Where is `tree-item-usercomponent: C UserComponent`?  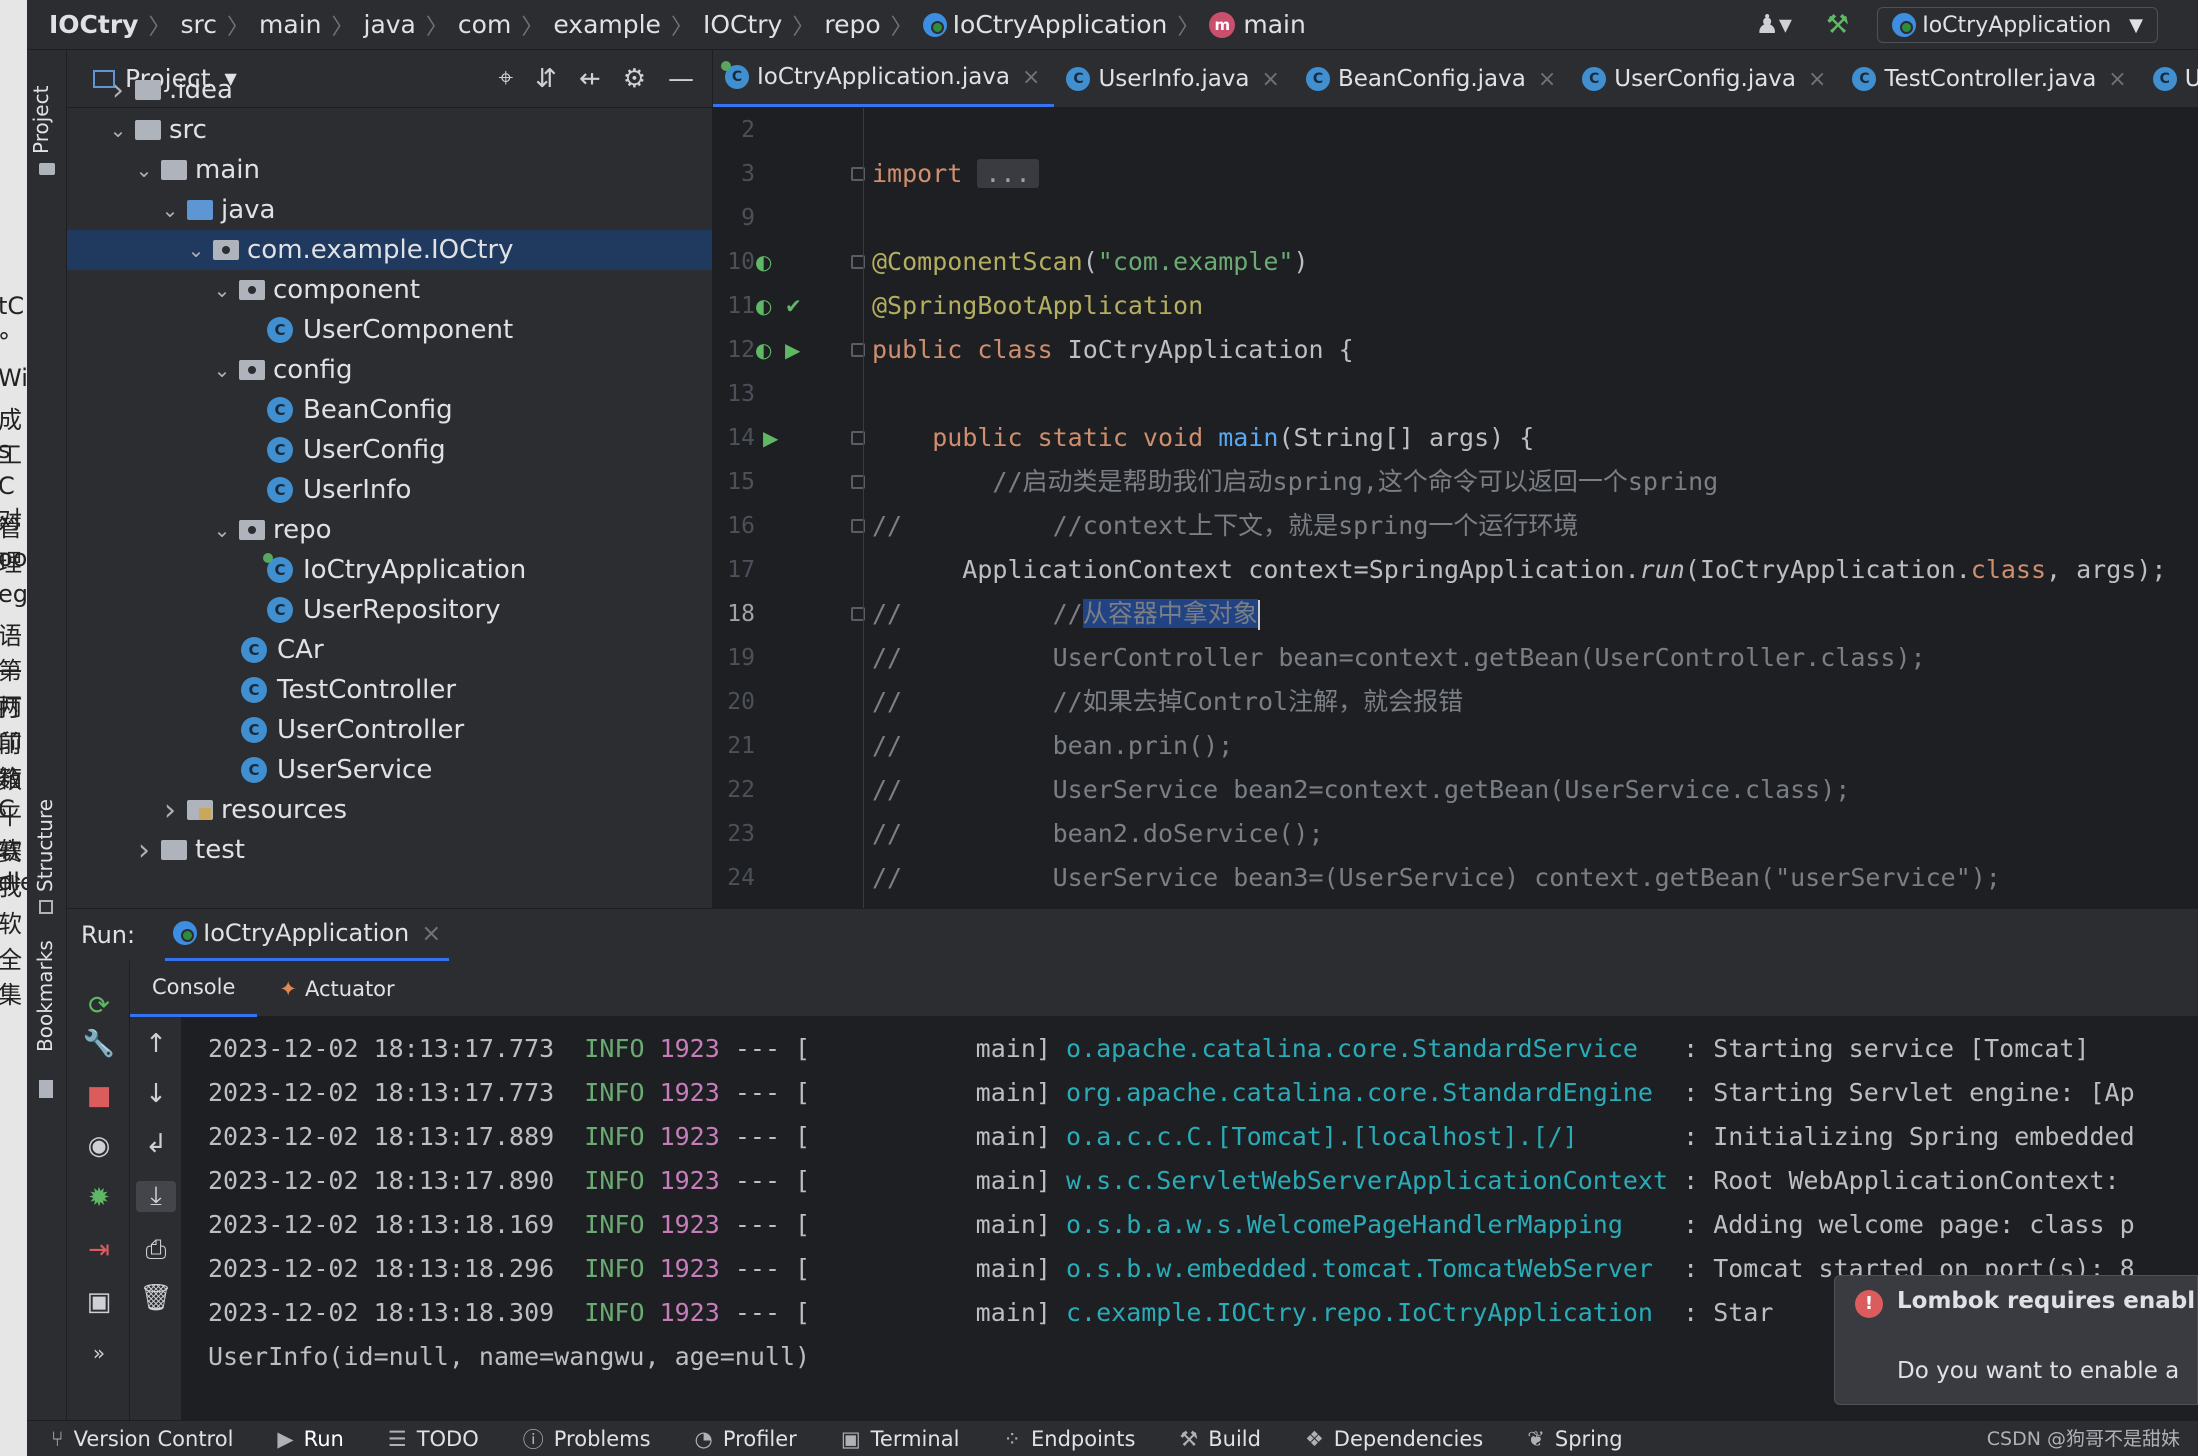
tree-item-usercomponent: C UserComponent is located at coordinates (389, 330).